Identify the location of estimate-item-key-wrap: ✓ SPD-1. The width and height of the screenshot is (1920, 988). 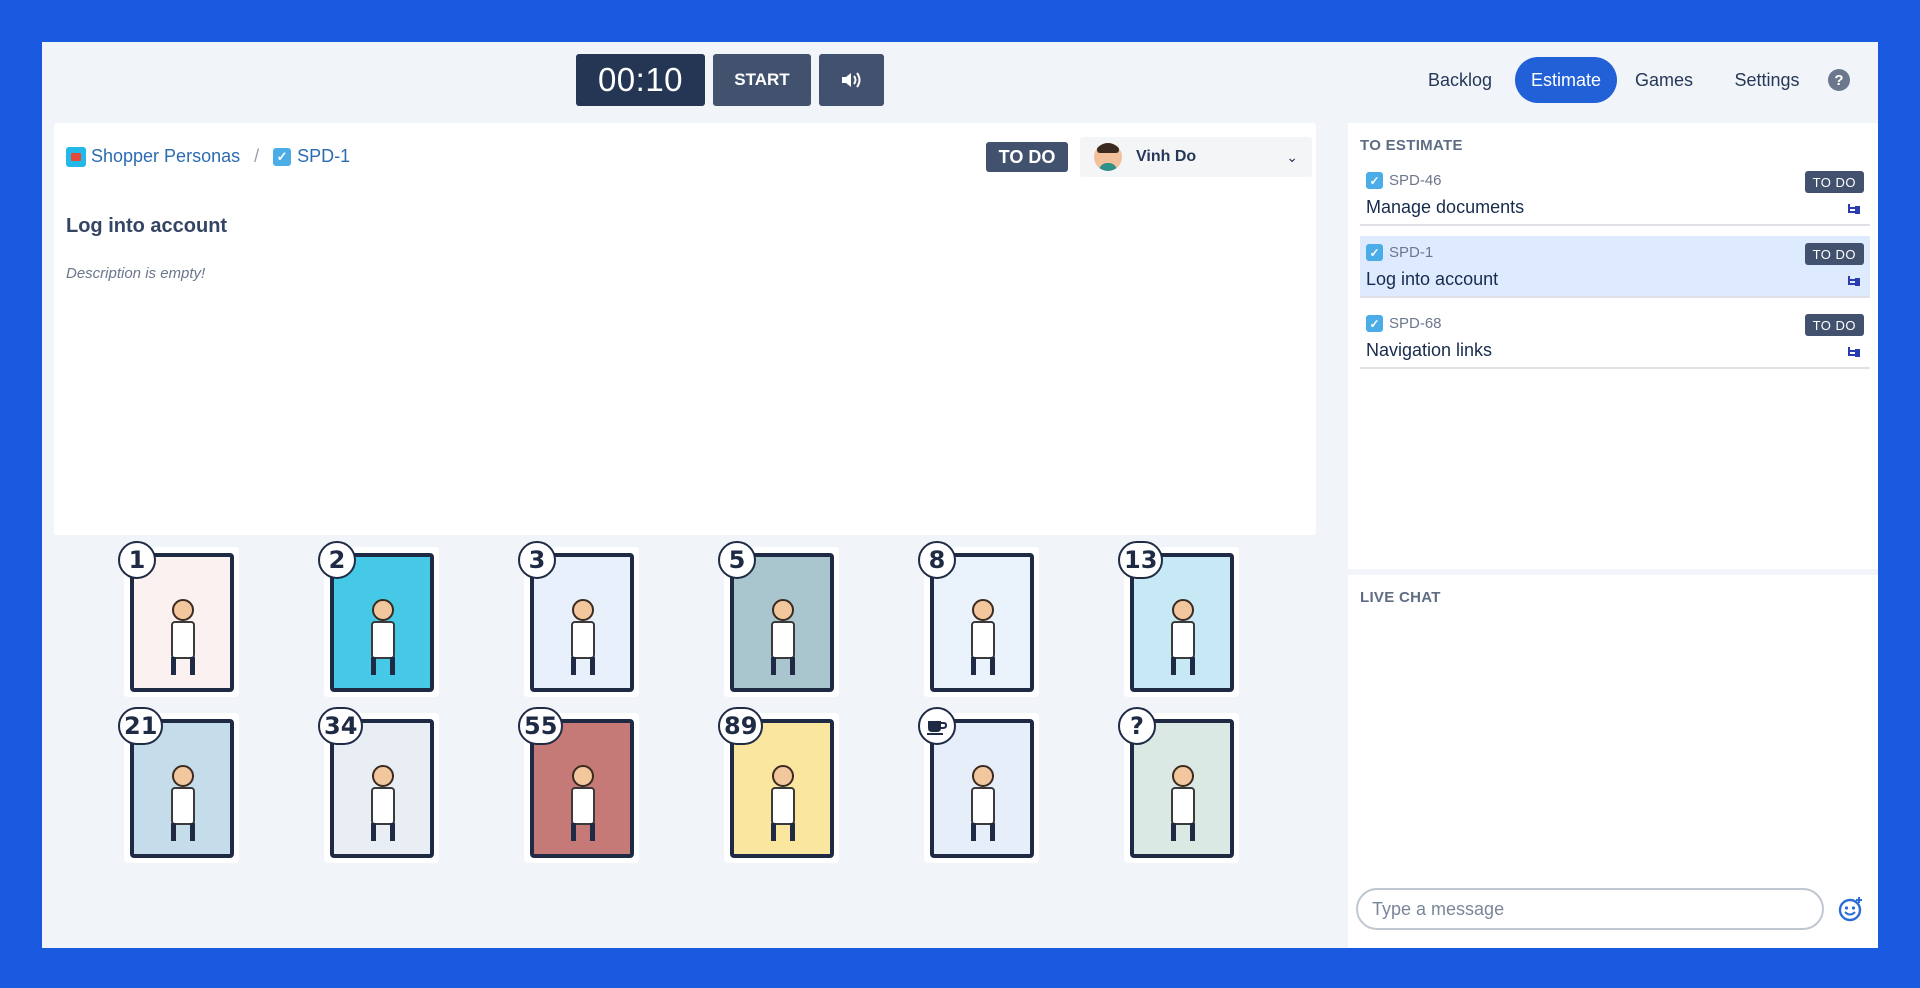
(1399, 252).